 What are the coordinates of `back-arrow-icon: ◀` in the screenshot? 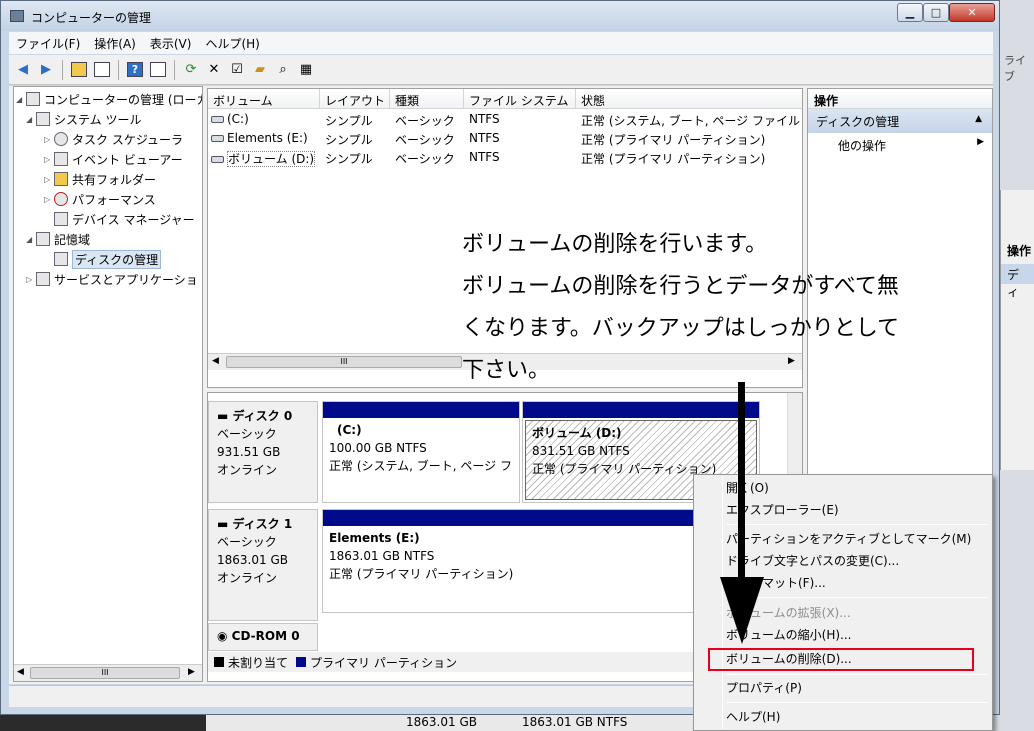 It's located at (23, 70).